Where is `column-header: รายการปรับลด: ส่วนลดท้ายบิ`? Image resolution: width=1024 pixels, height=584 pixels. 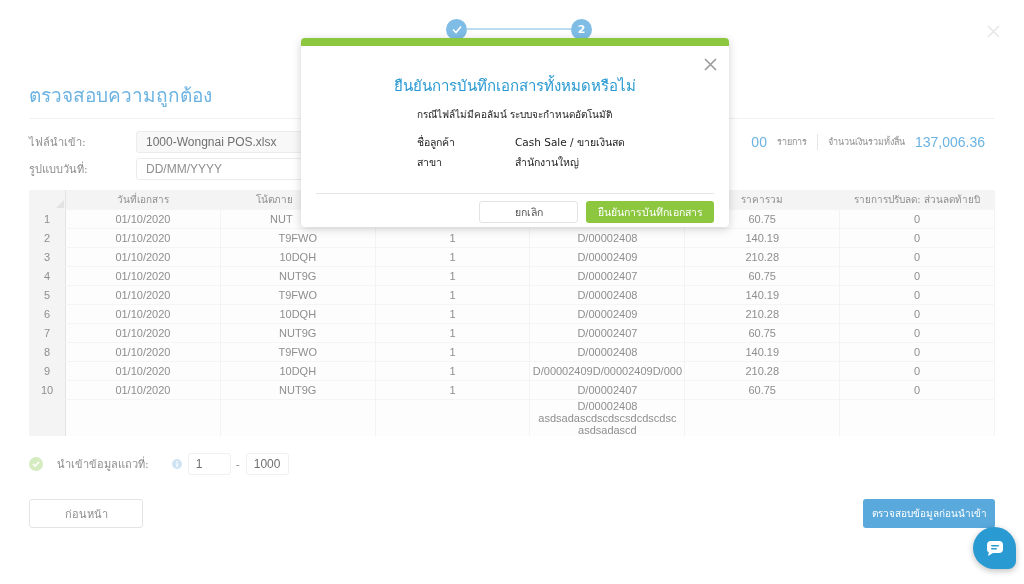 column-header: รายการปรับลด: ส่วนลดท้ายบิ is located at coordinates (917, 200).